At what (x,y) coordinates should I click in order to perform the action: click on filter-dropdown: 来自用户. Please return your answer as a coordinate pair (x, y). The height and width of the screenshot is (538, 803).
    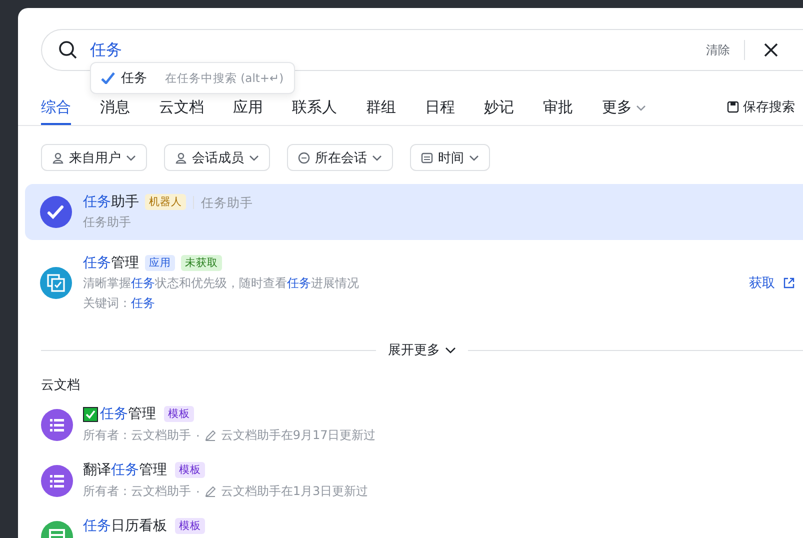
    Looking at the image, I should click on (94, 157).